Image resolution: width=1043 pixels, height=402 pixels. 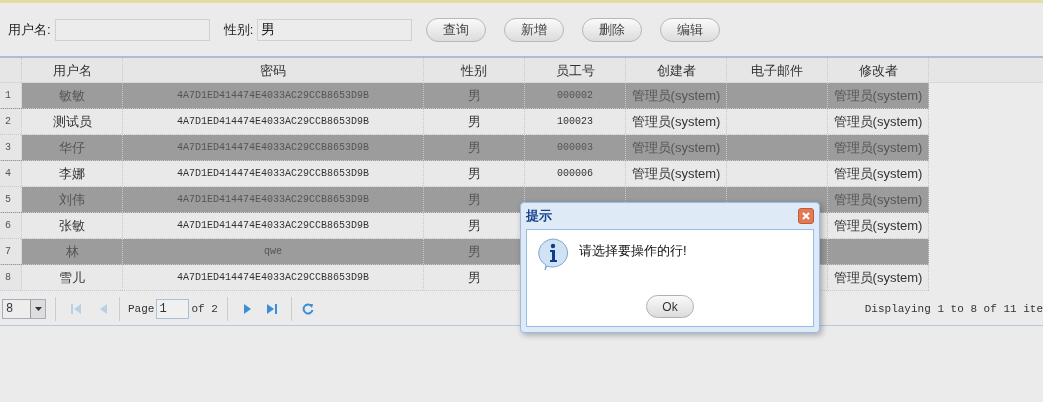 I want to click on row-number: 8, so click(x=8, y=278).